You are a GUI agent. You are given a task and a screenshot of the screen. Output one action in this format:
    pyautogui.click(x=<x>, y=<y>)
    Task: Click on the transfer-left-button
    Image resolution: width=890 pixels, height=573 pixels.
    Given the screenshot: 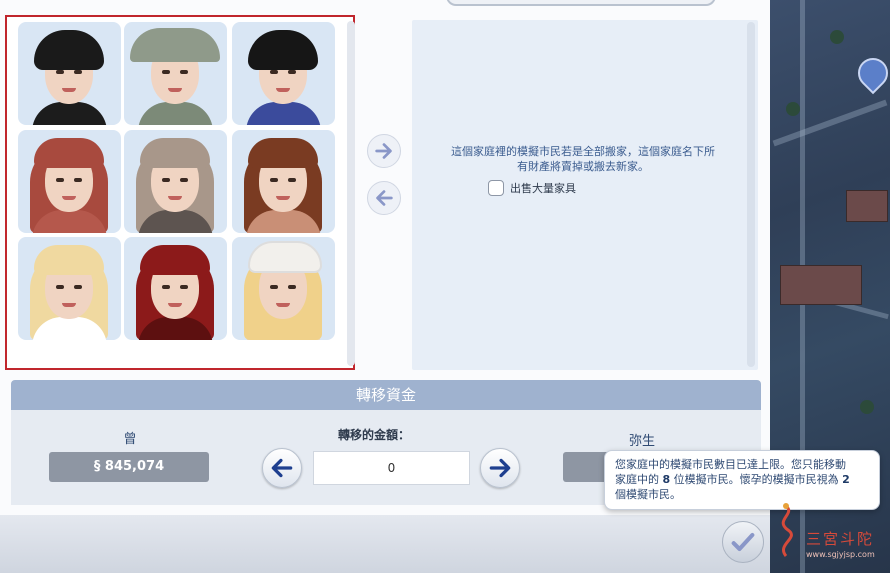 What is the action you would take?
    pyautogui.click(x=282, y=468)
    